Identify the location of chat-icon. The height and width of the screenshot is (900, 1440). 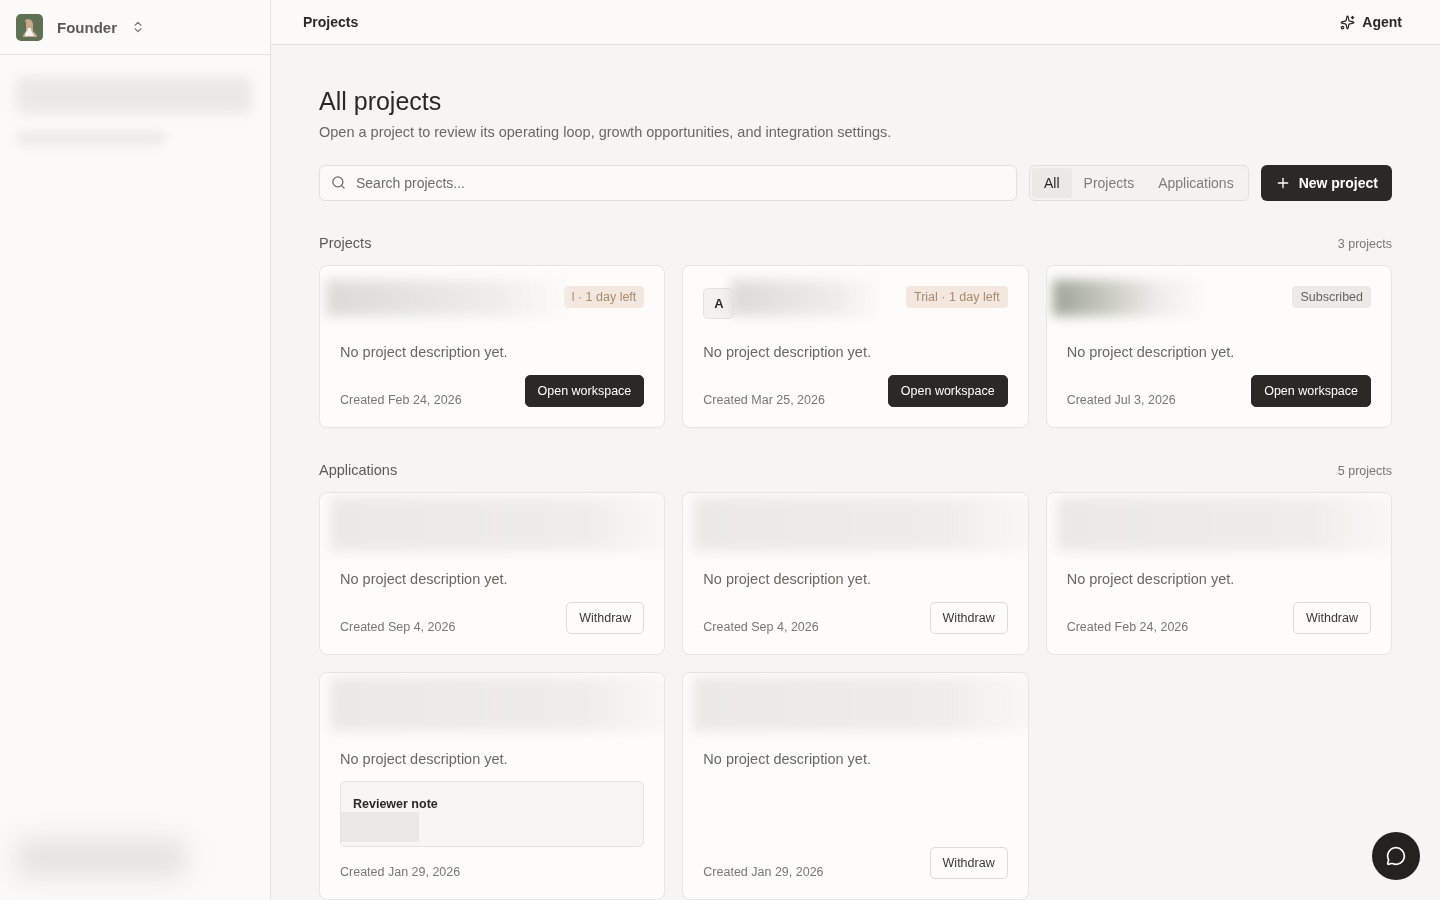
(1396, 856).